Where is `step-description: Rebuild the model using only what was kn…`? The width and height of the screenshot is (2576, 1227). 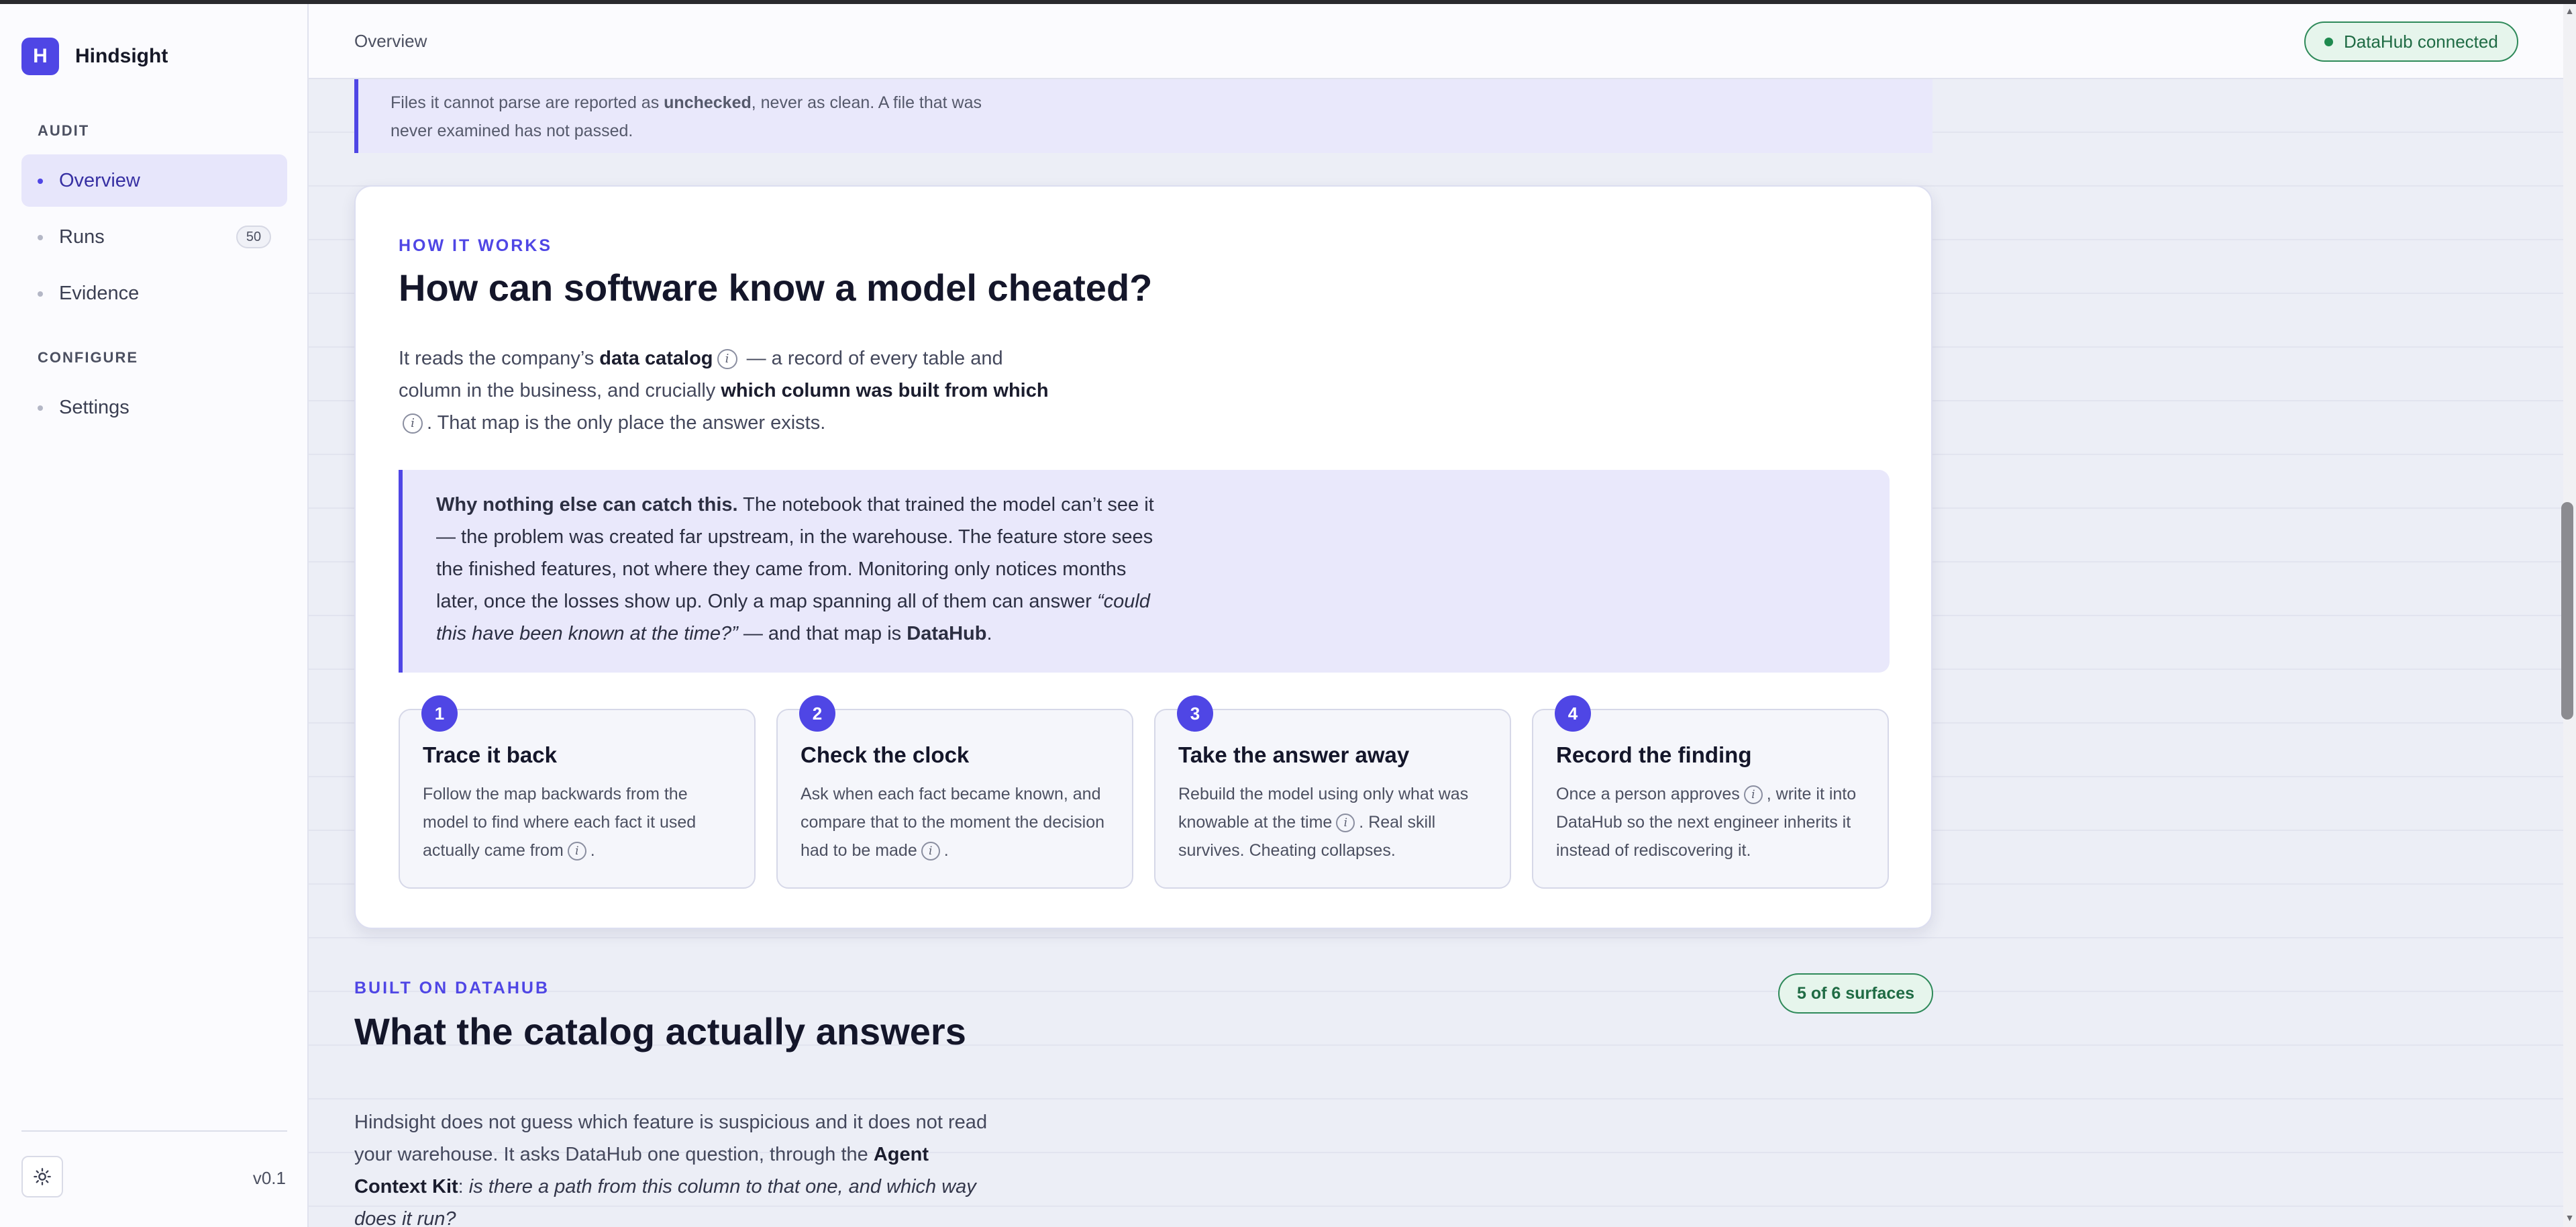 step-description: Rebuild the model using only what was kn… is located at coordinates (1323, 822).